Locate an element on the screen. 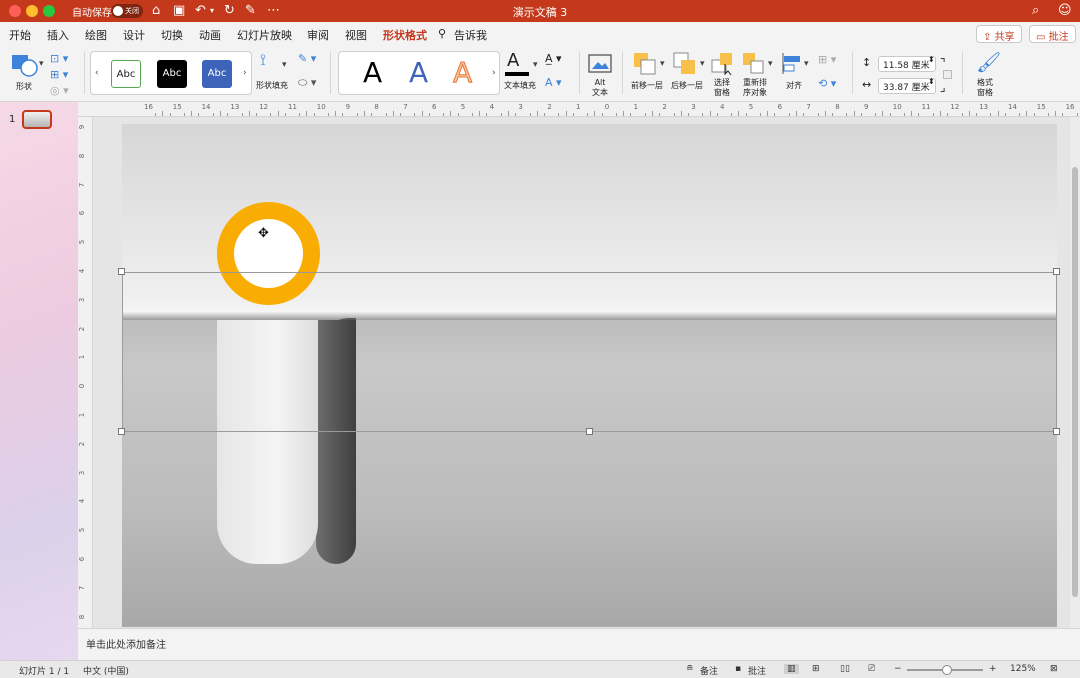  tab-insert: 插入 is located at coordinates (58, 35).